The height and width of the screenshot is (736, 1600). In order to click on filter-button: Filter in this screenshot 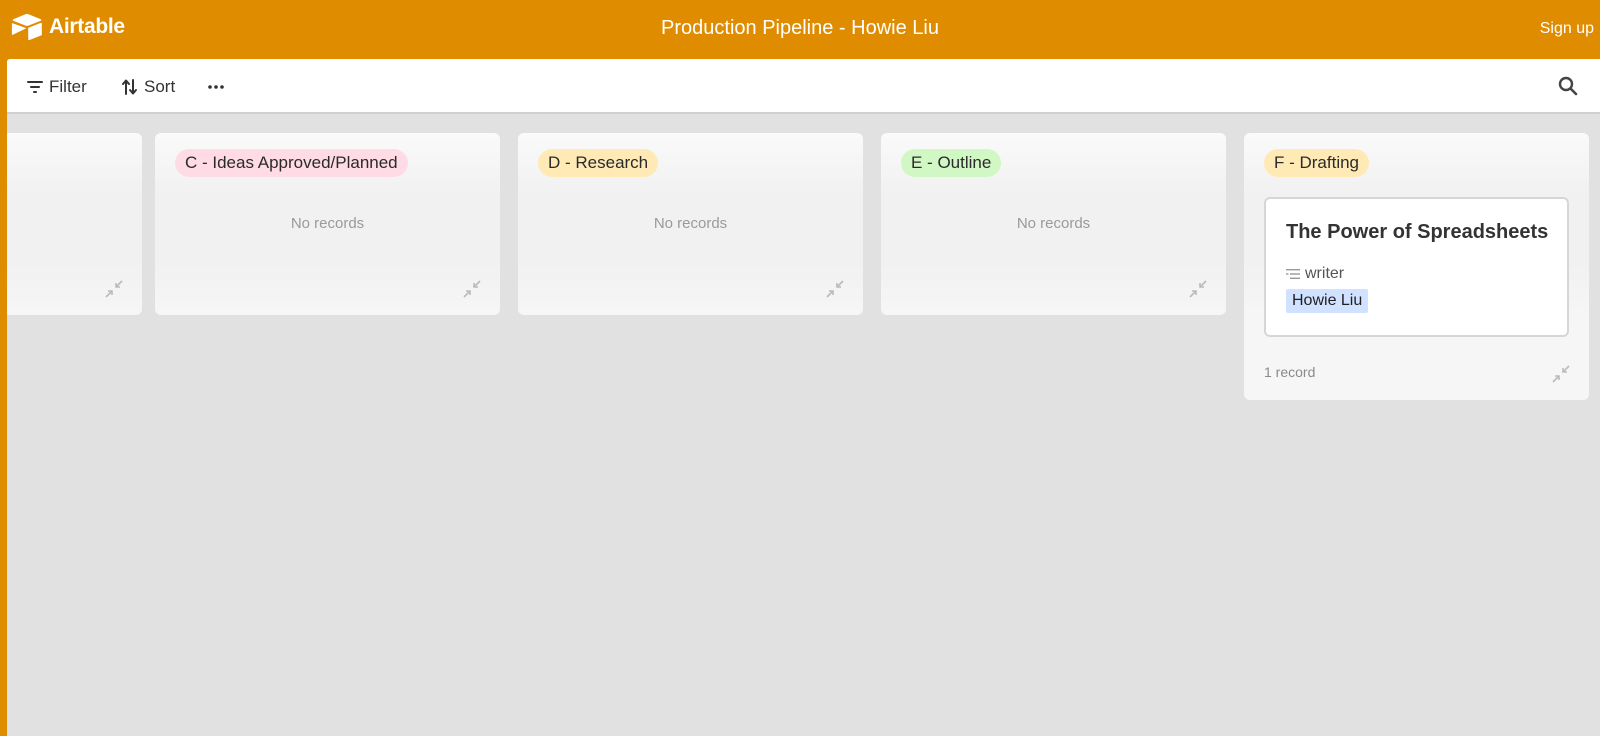, I will do `click(57, 87)`.